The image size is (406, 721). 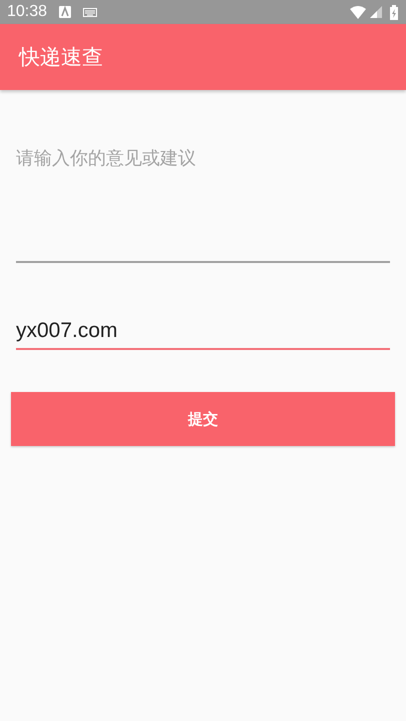 What do you see at coordinates (90, 12) in the screenshot?
I see `keyboard-icon` at bounding box center [90, 12].